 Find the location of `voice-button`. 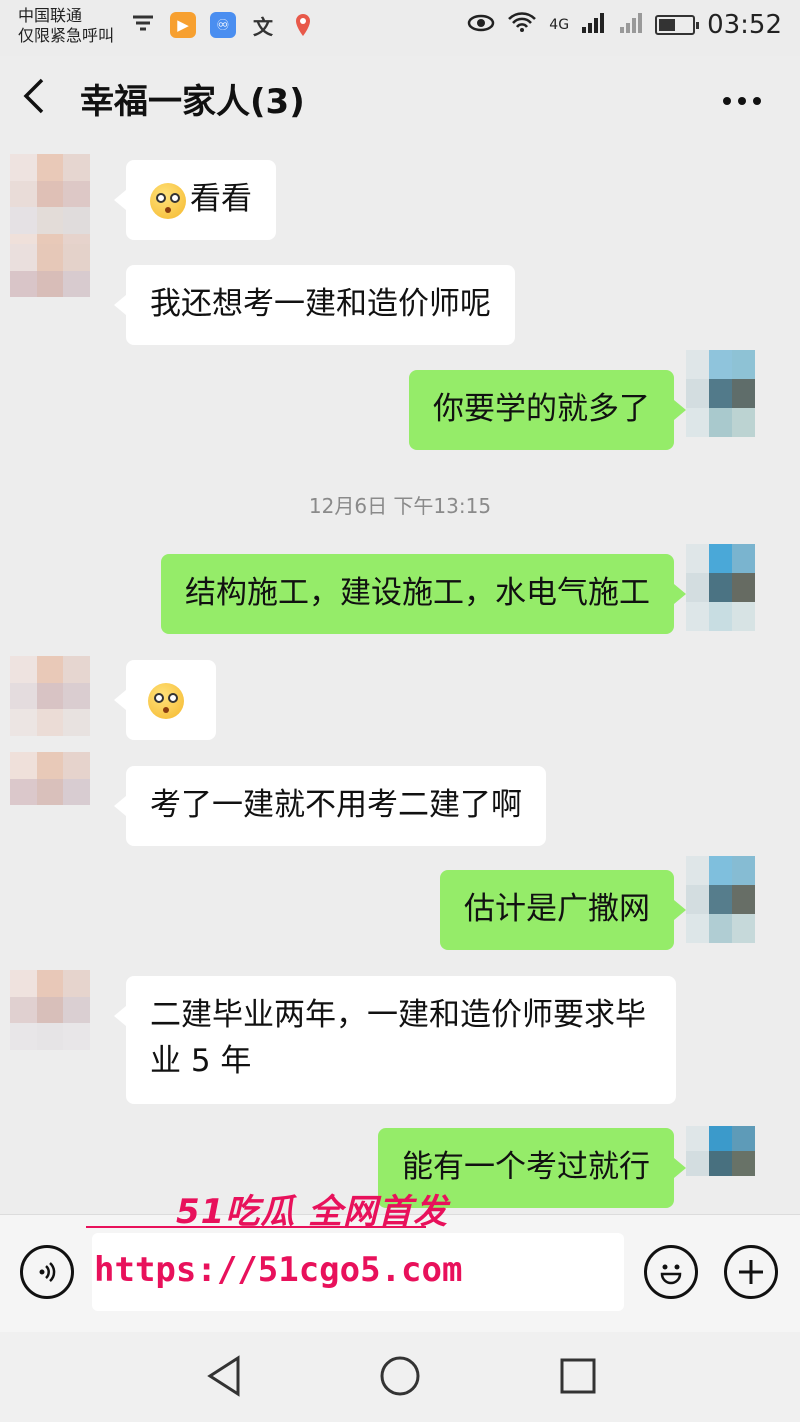

voice-button is located at coordinates (47, 1272).